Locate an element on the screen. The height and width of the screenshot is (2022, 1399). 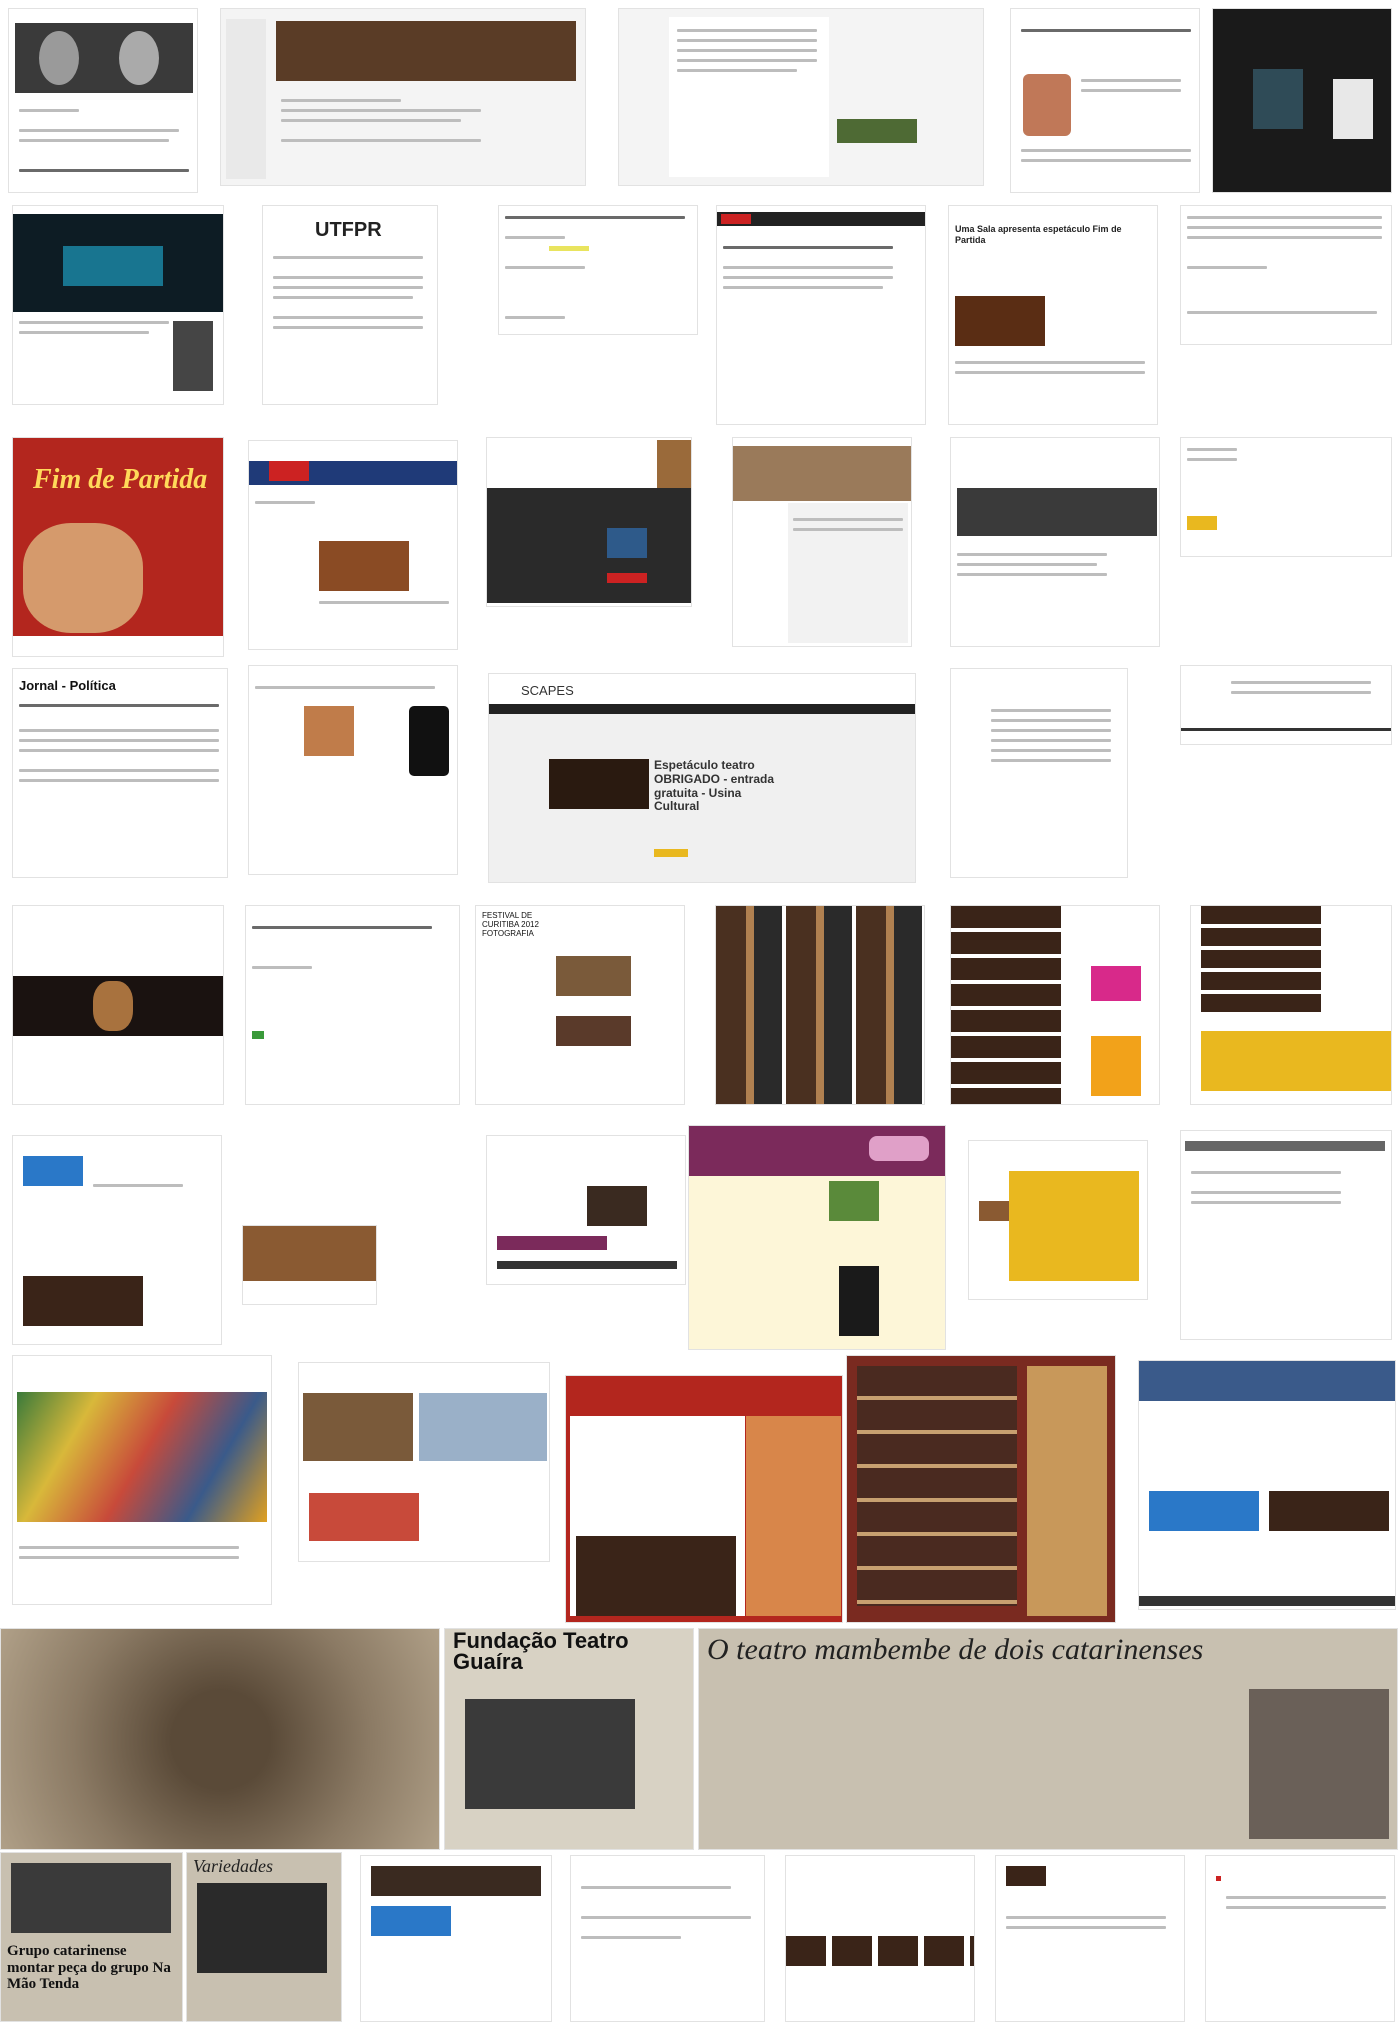
tile-purple-program is located at coordinates (817, 1237).